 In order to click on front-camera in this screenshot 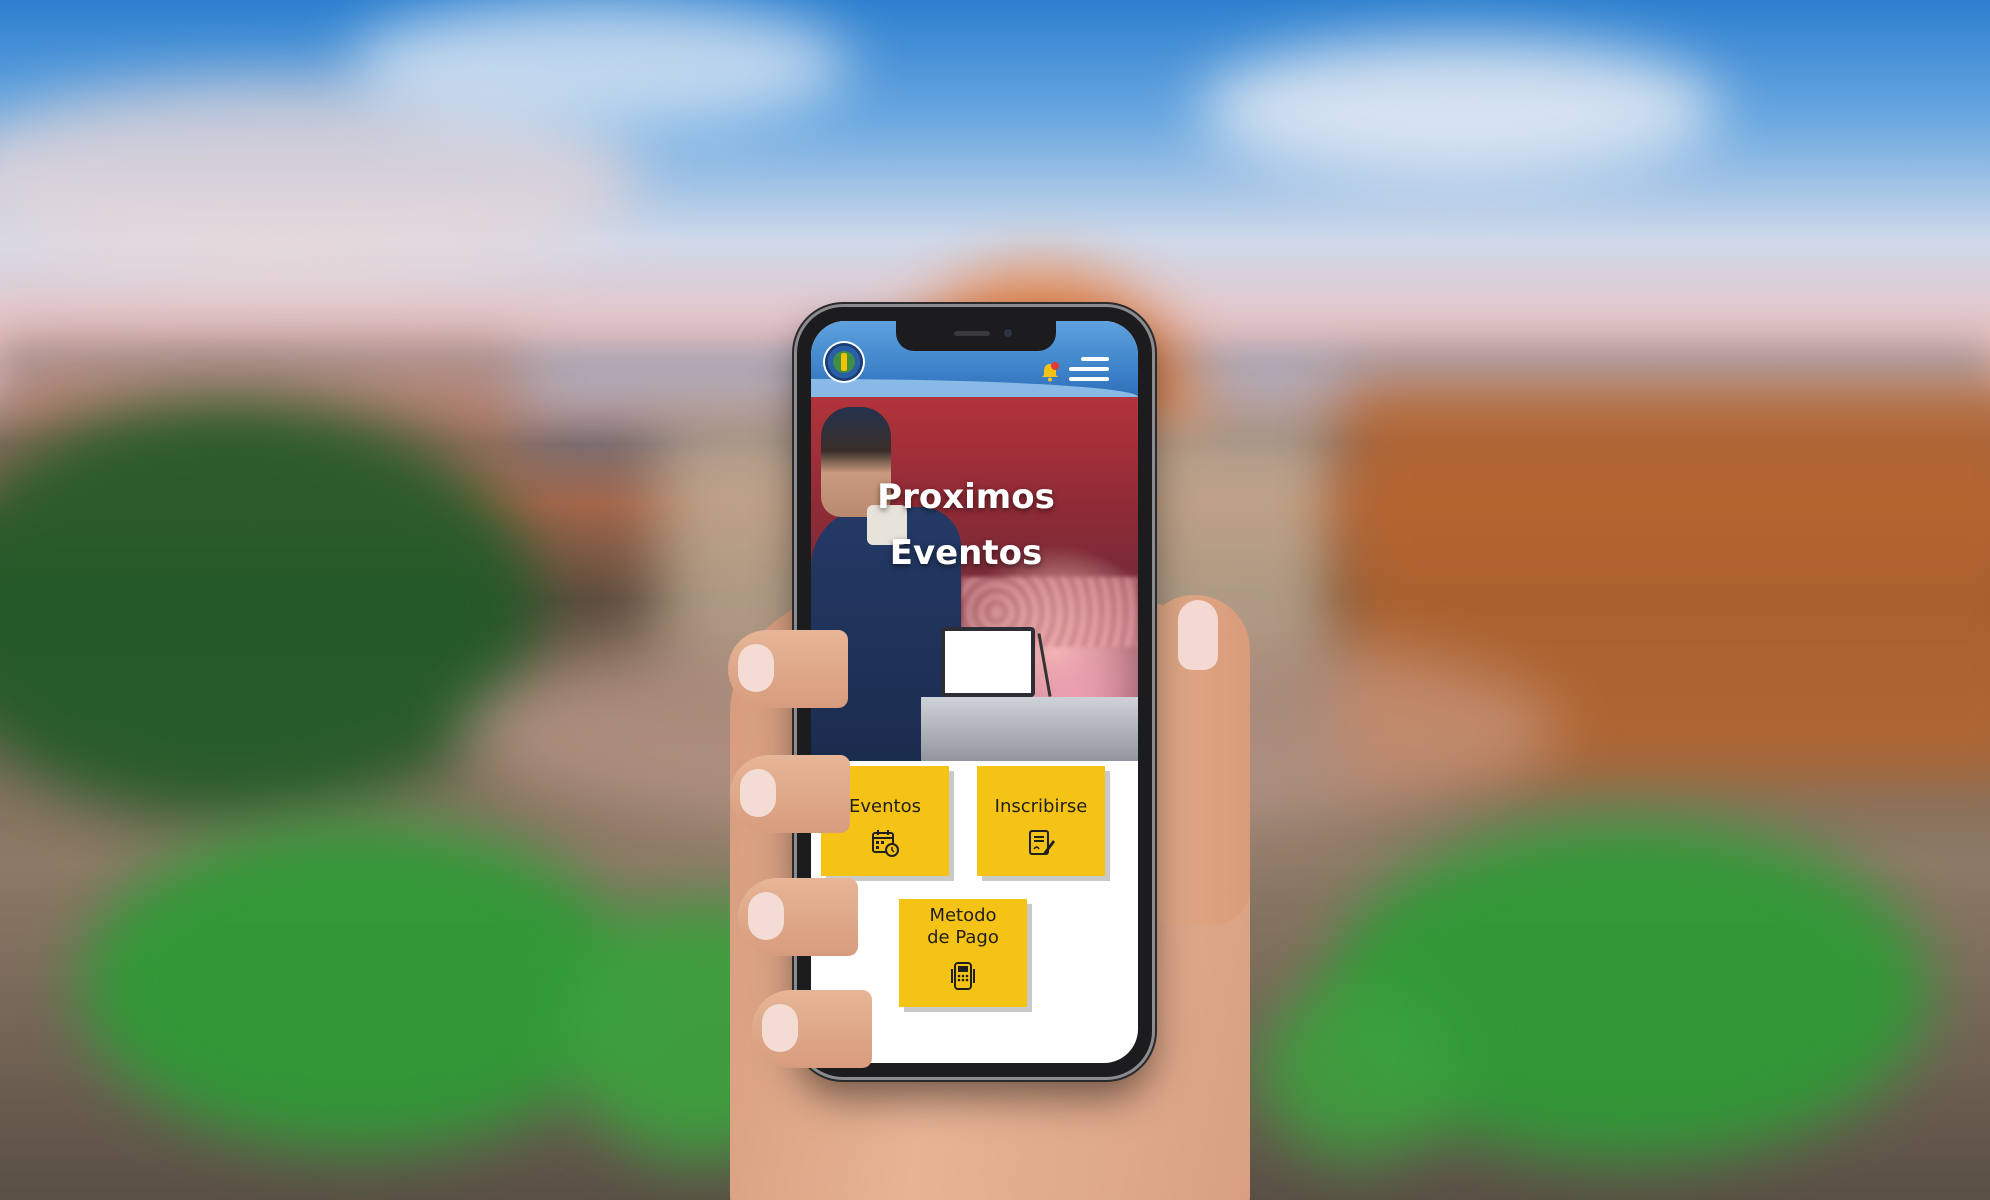, I will do `click(1008, 333)`.